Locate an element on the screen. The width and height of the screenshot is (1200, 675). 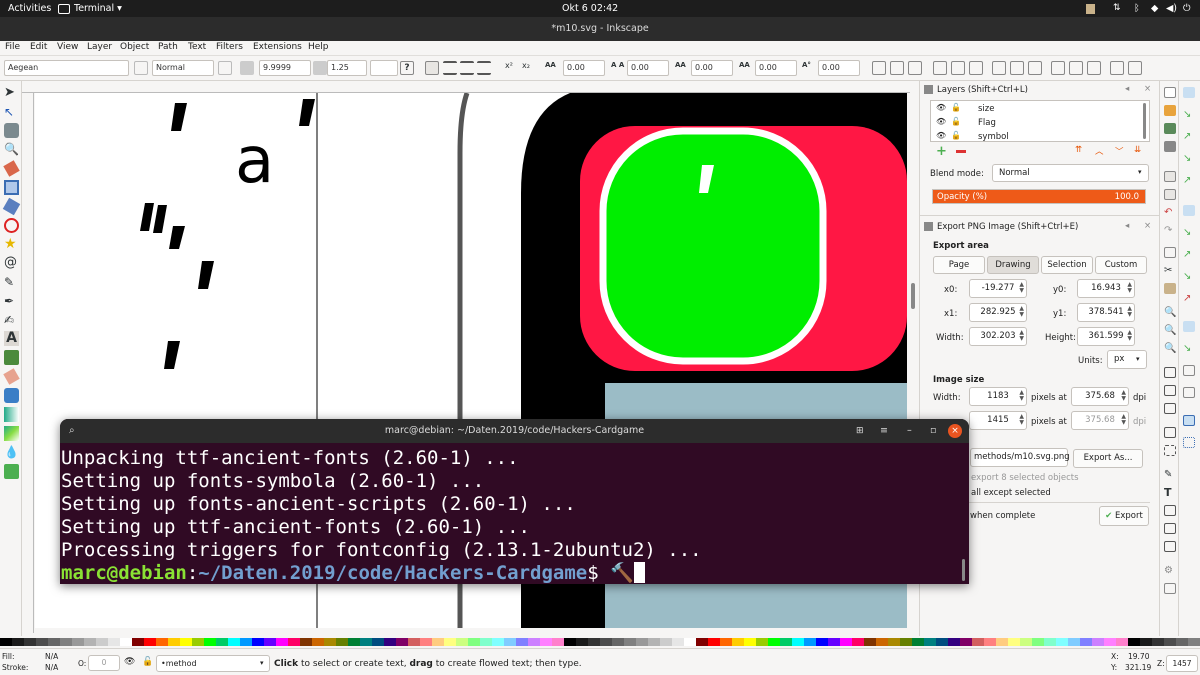
objects-icon is located at coordinates (1170, 528).